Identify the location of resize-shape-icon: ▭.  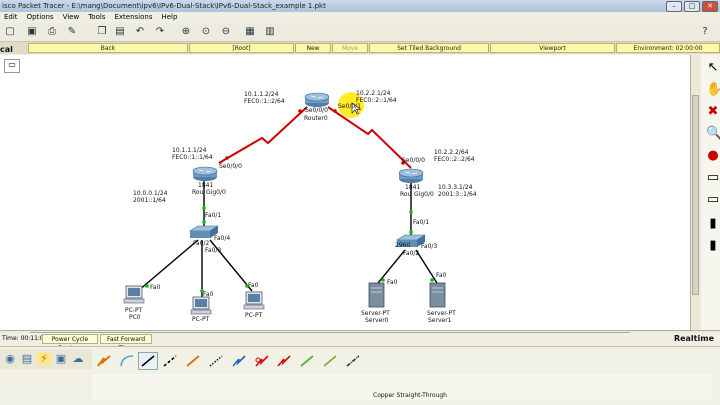
(713, 200).